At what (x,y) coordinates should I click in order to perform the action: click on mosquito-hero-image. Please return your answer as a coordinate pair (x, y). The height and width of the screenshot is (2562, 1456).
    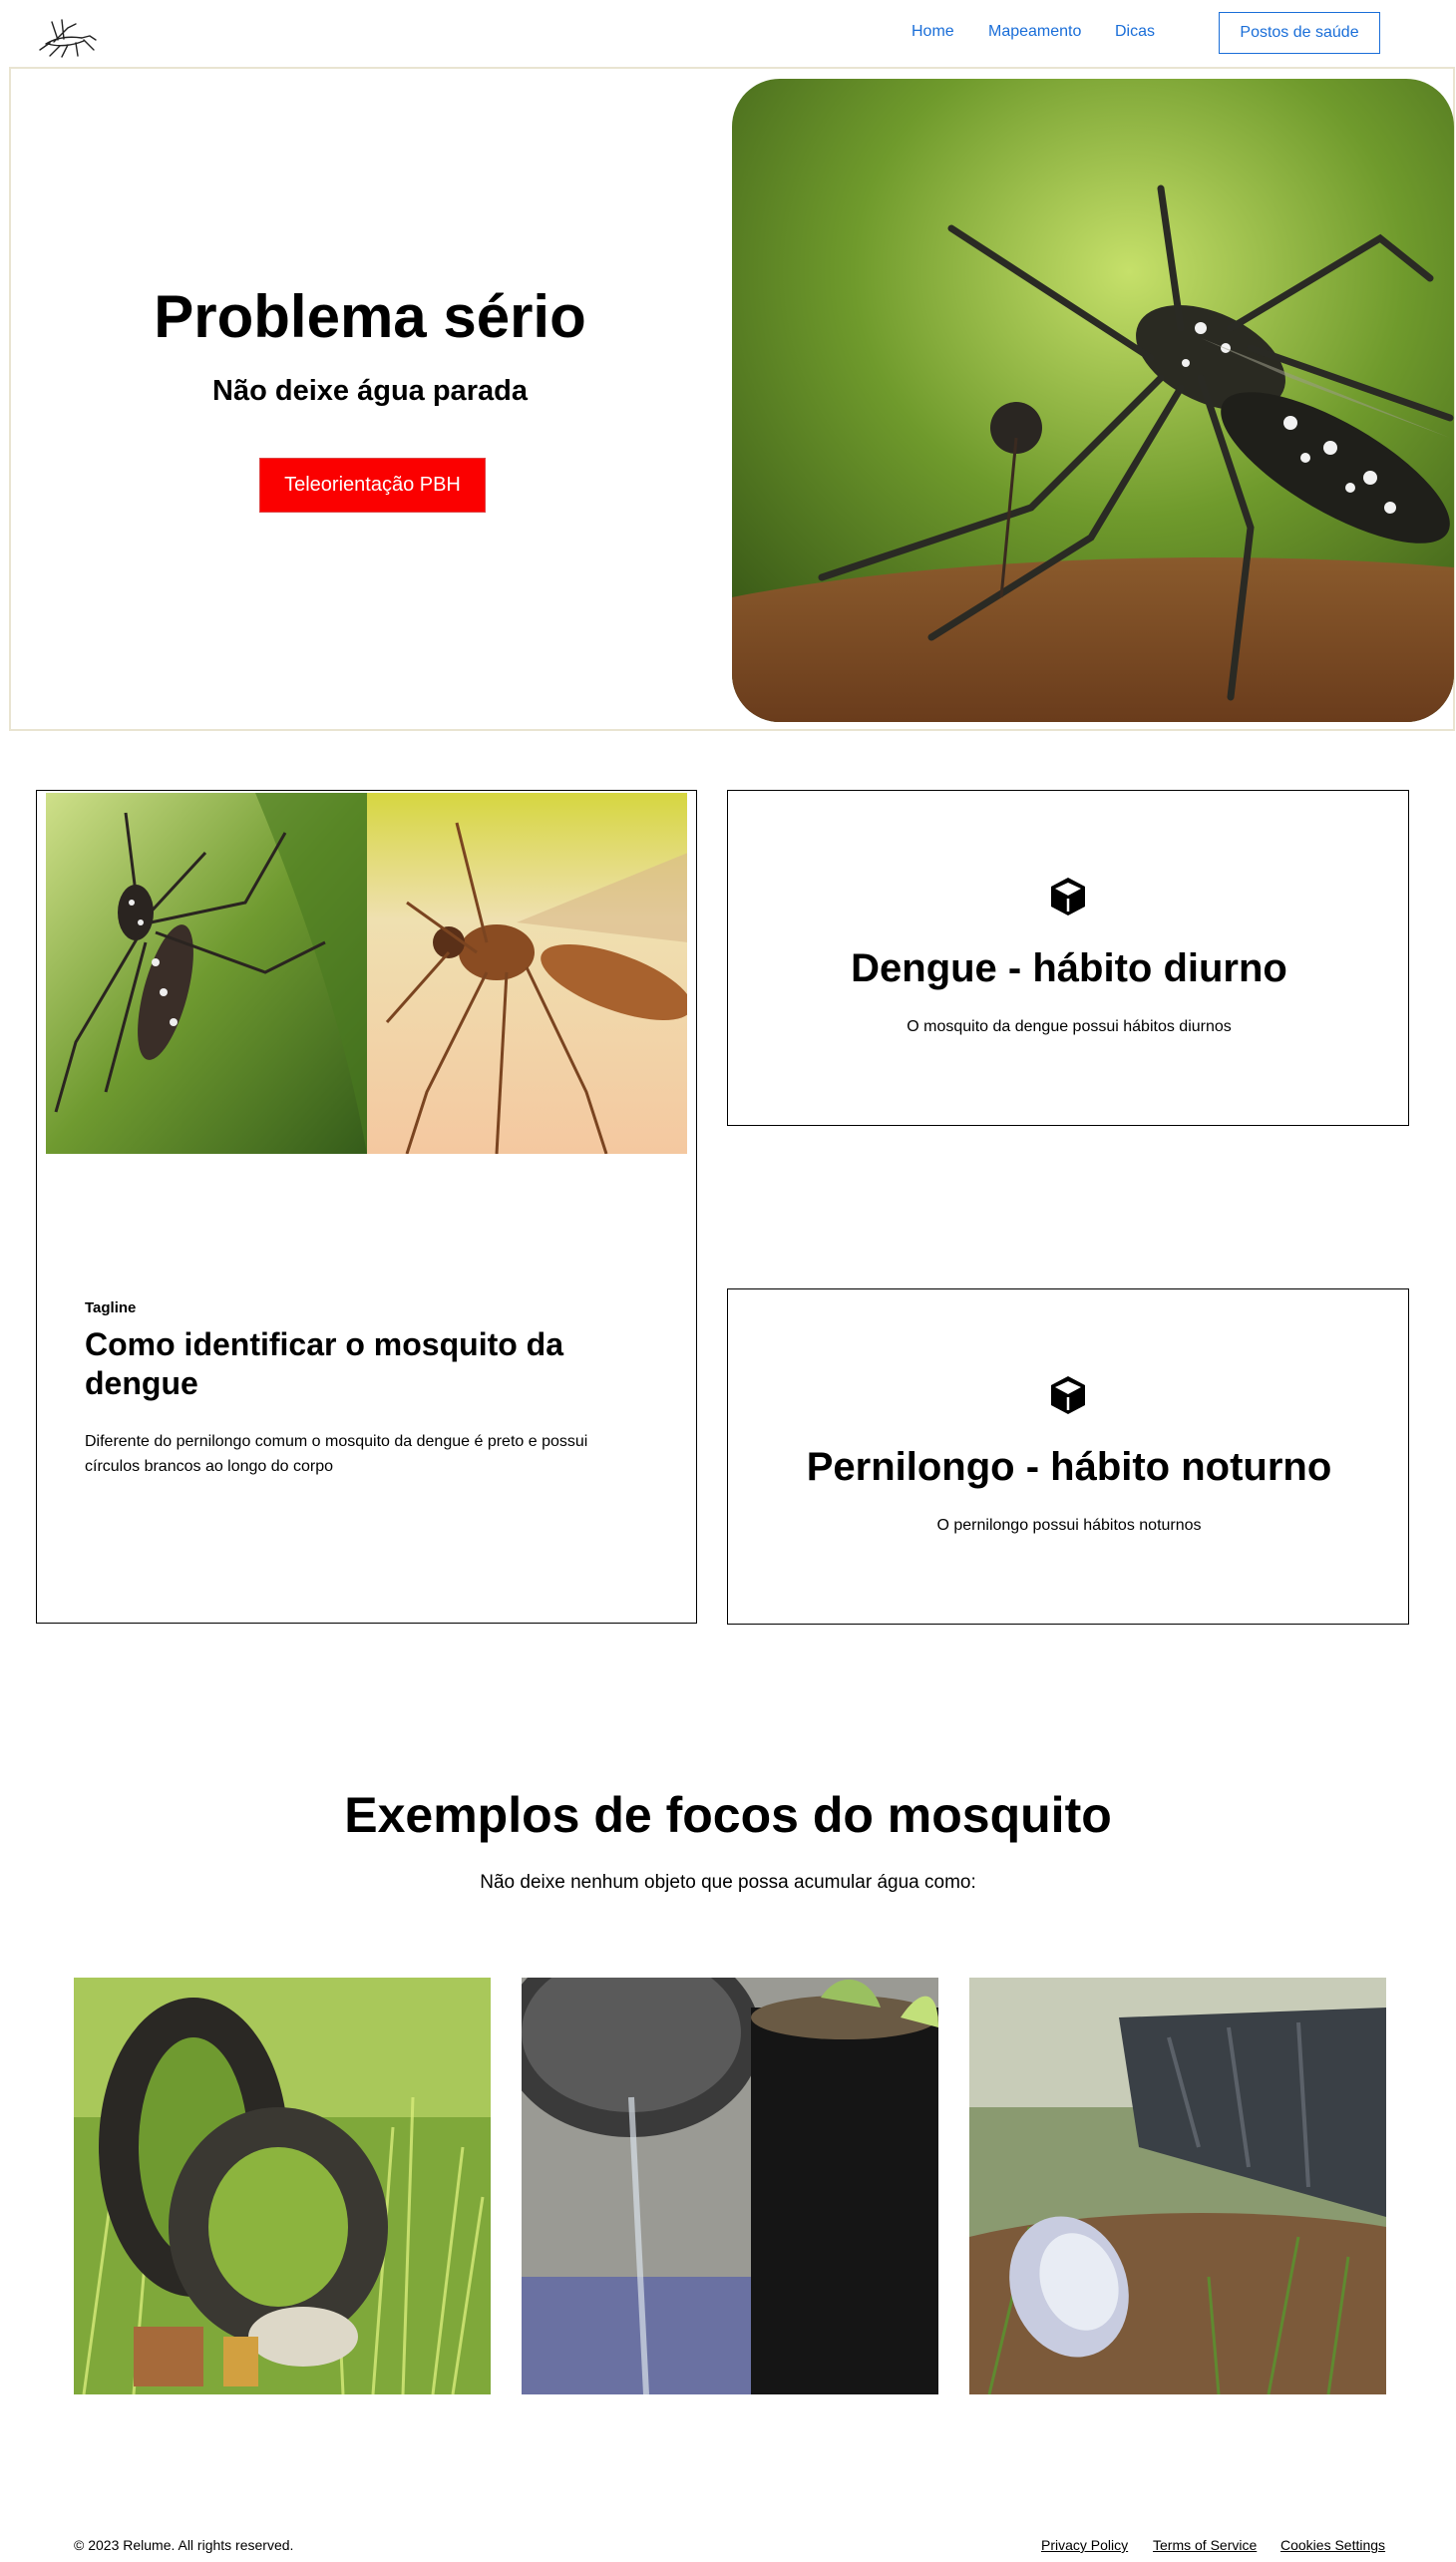
    Looking at the image, I should click on (1093, 400).